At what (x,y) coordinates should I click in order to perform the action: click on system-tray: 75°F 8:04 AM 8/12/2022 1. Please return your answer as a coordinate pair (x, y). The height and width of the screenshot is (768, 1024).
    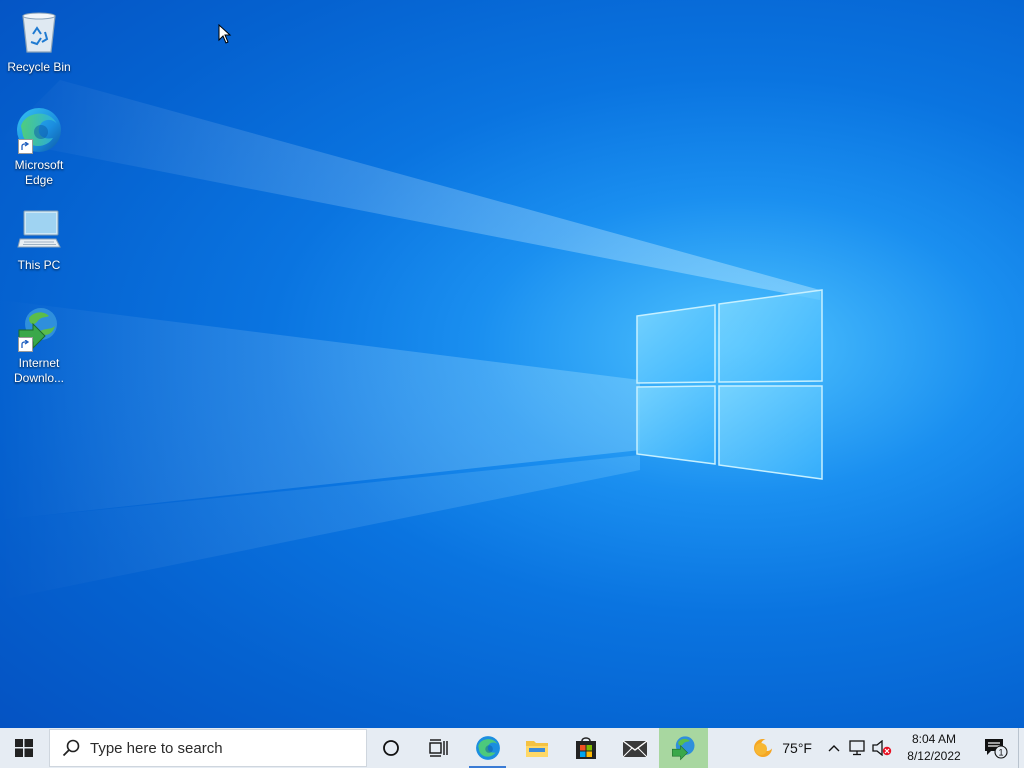
    Looking at the image, I should click on (882, 748).